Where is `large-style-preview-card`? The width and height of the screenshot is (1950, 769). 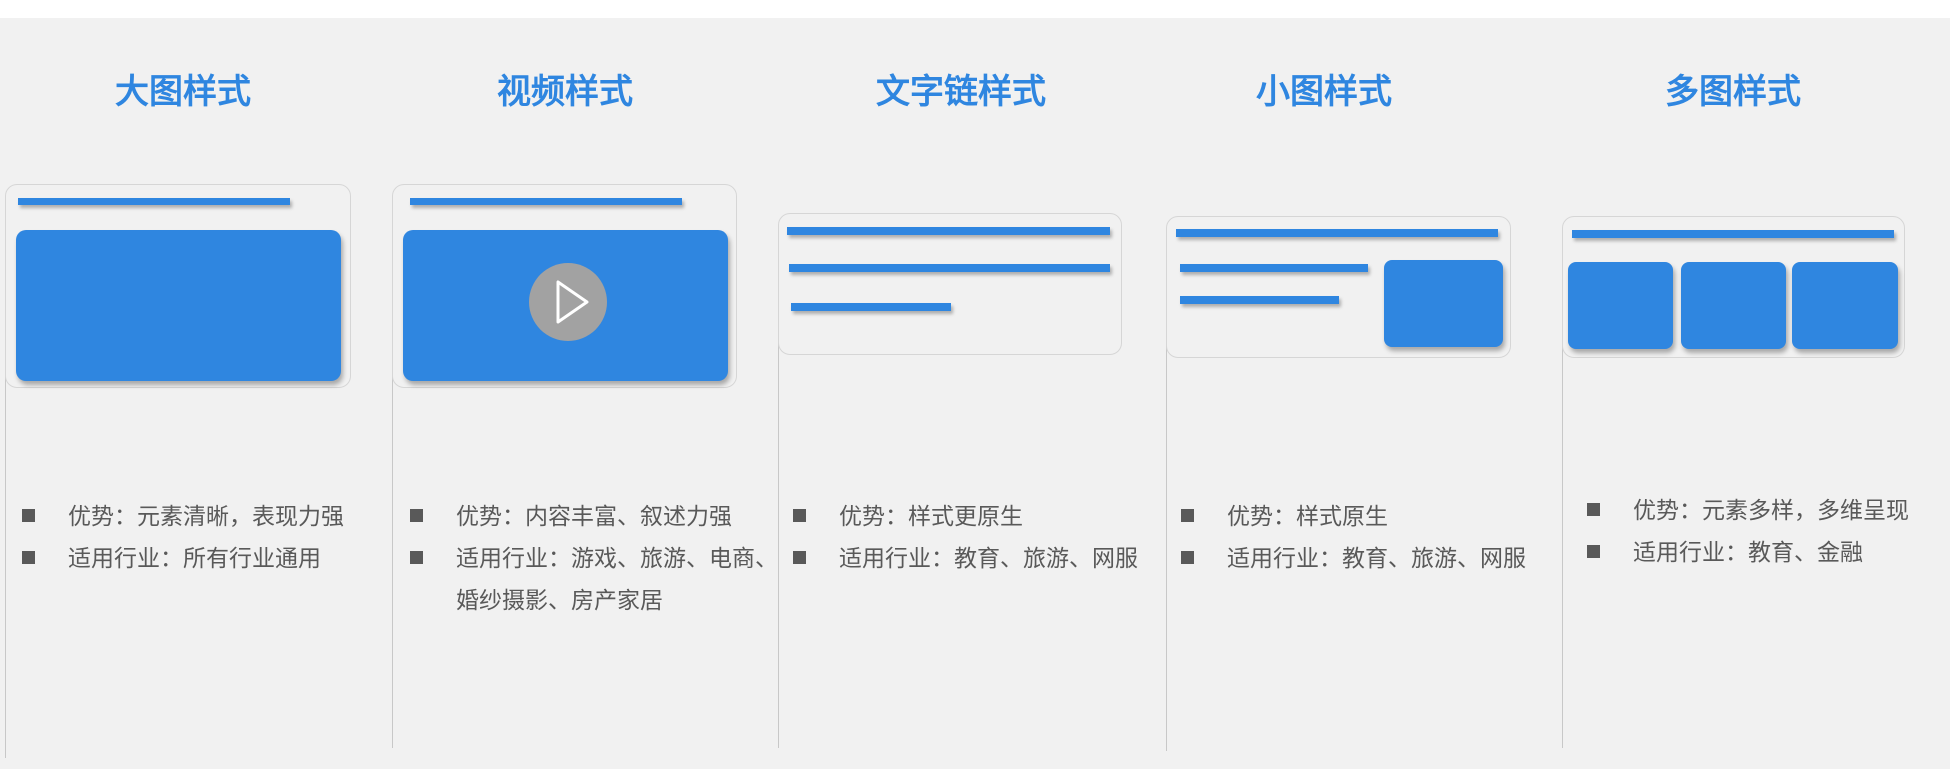
large-style-preview-card is located at coordinates (178, 286).